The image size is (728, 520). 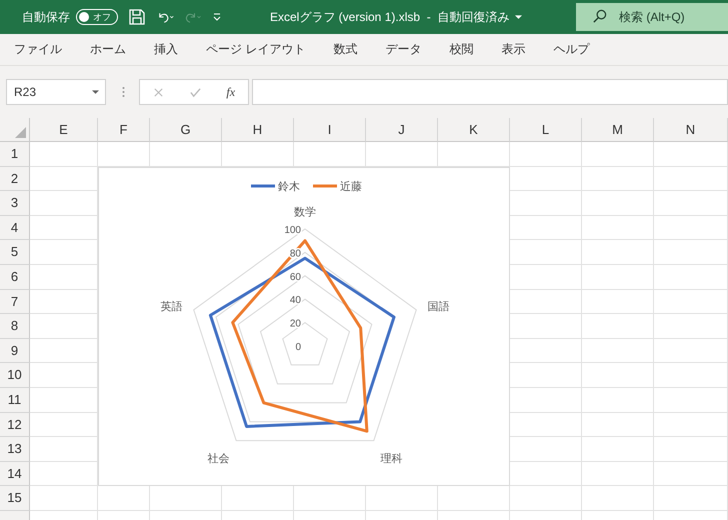 I want to click on ribbon-tab: ホーム, so click(x=115, y=49).